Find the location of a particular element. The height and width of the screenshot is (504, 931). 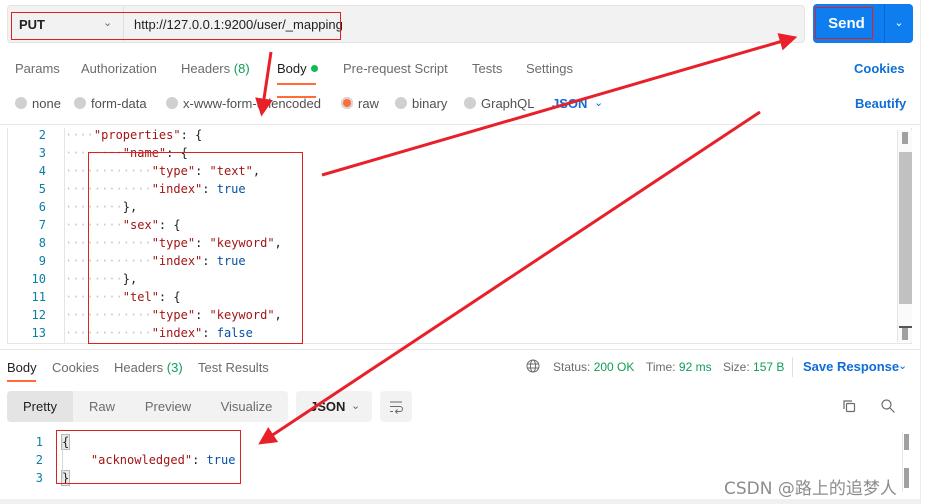

send-options-chevron-icon: ⌄ is located at coordinates (899, 23).